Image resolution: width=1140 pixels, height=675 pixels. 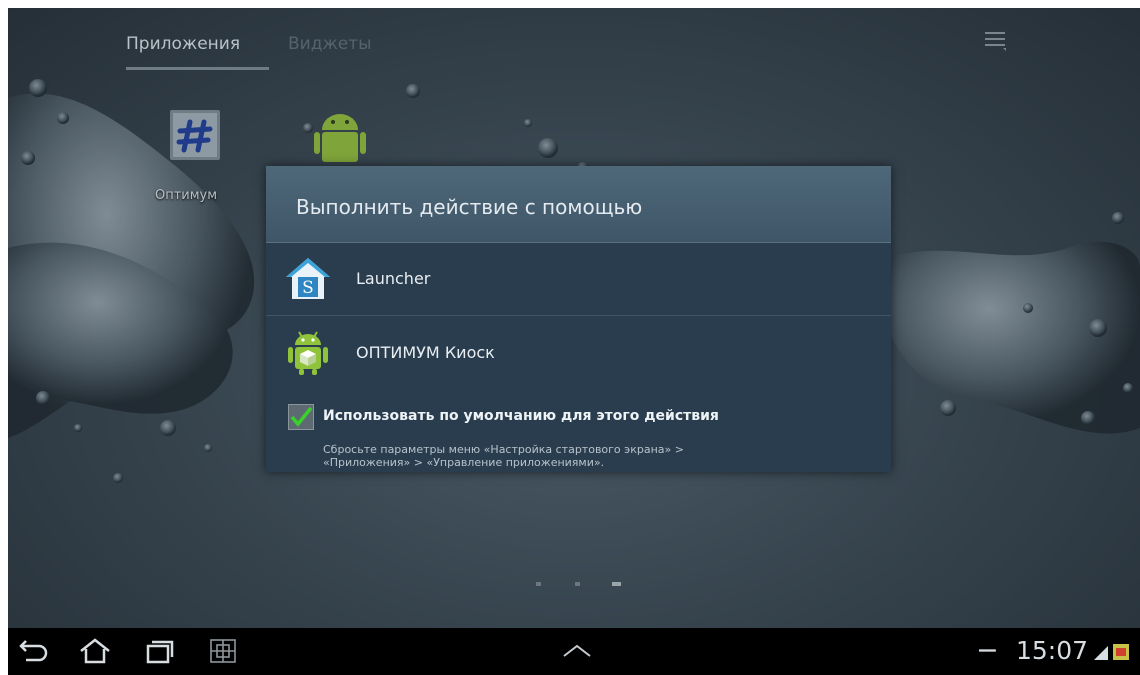 I want to click on checkmark-icon, so click(x=301, y=416).